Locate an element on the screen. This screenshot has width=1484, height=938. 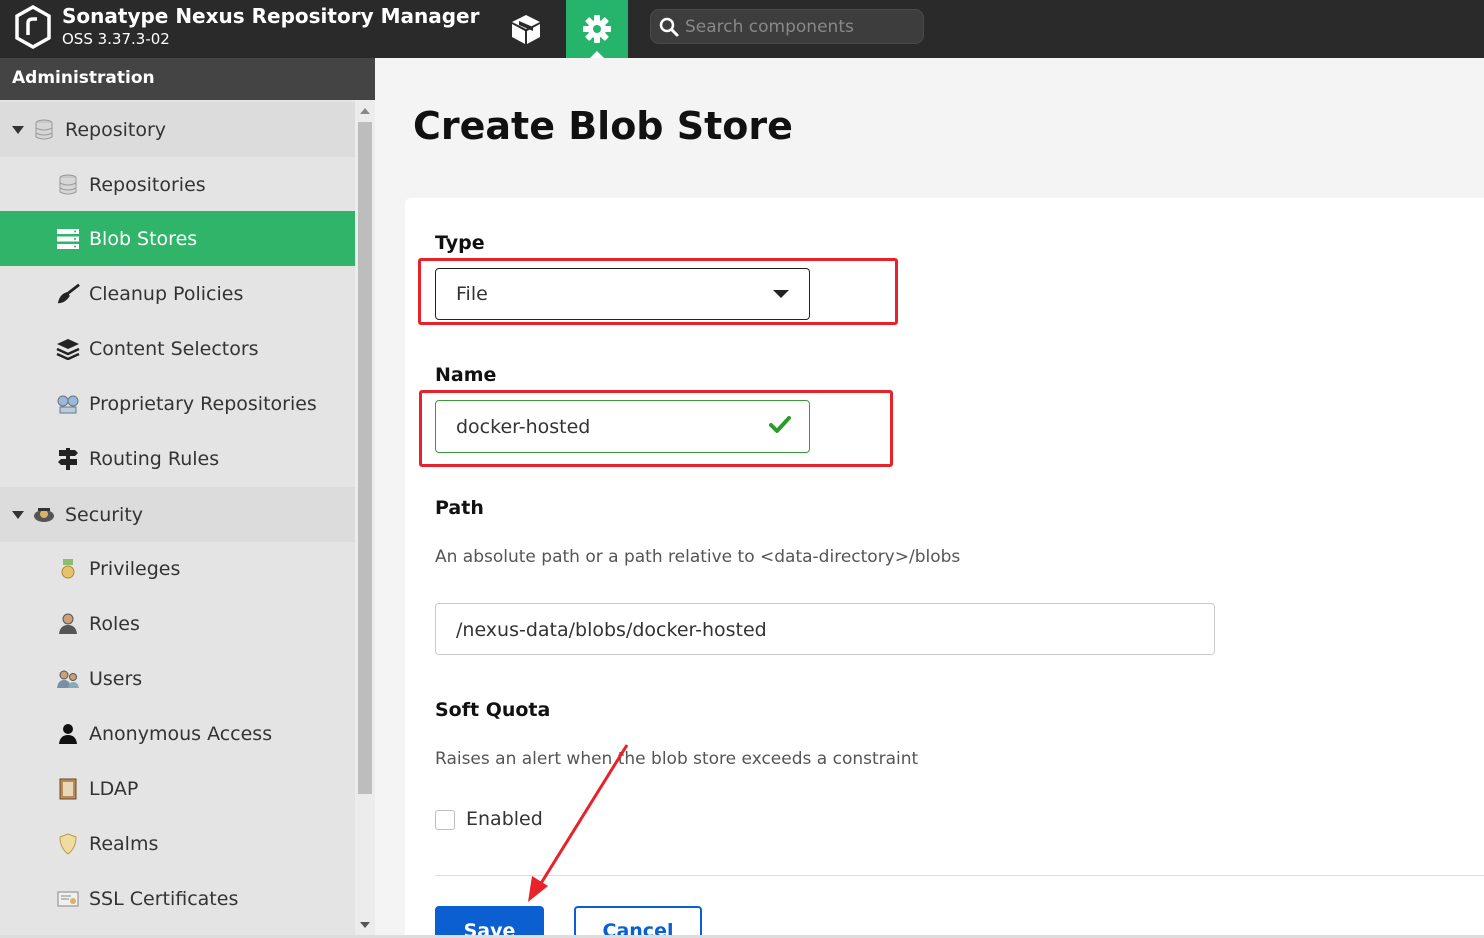
sidebar-item-anonymous-access: Anonymous Access is located at coordinates (177, 733).